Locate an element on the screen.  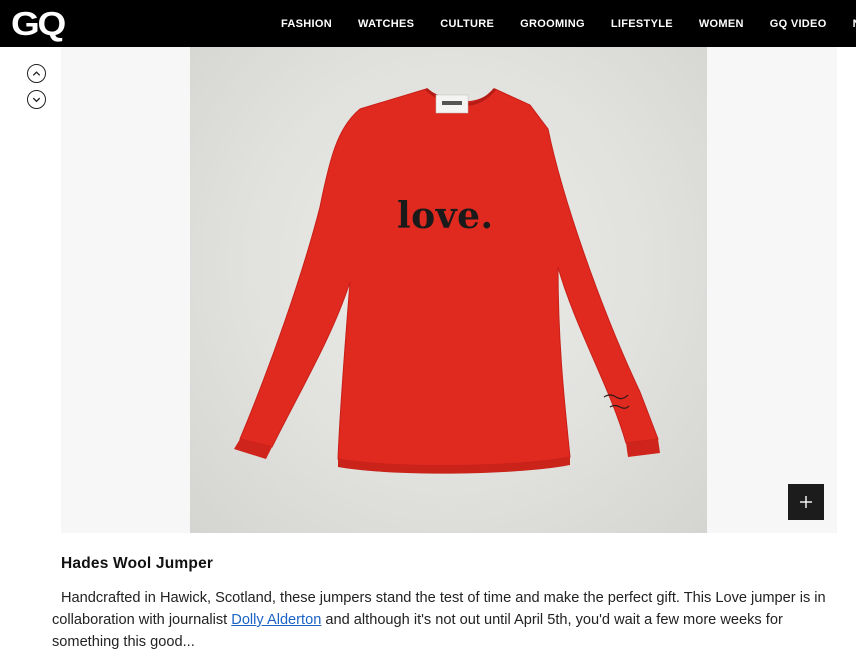
next-slide-button is located at coordinates (36, 99).